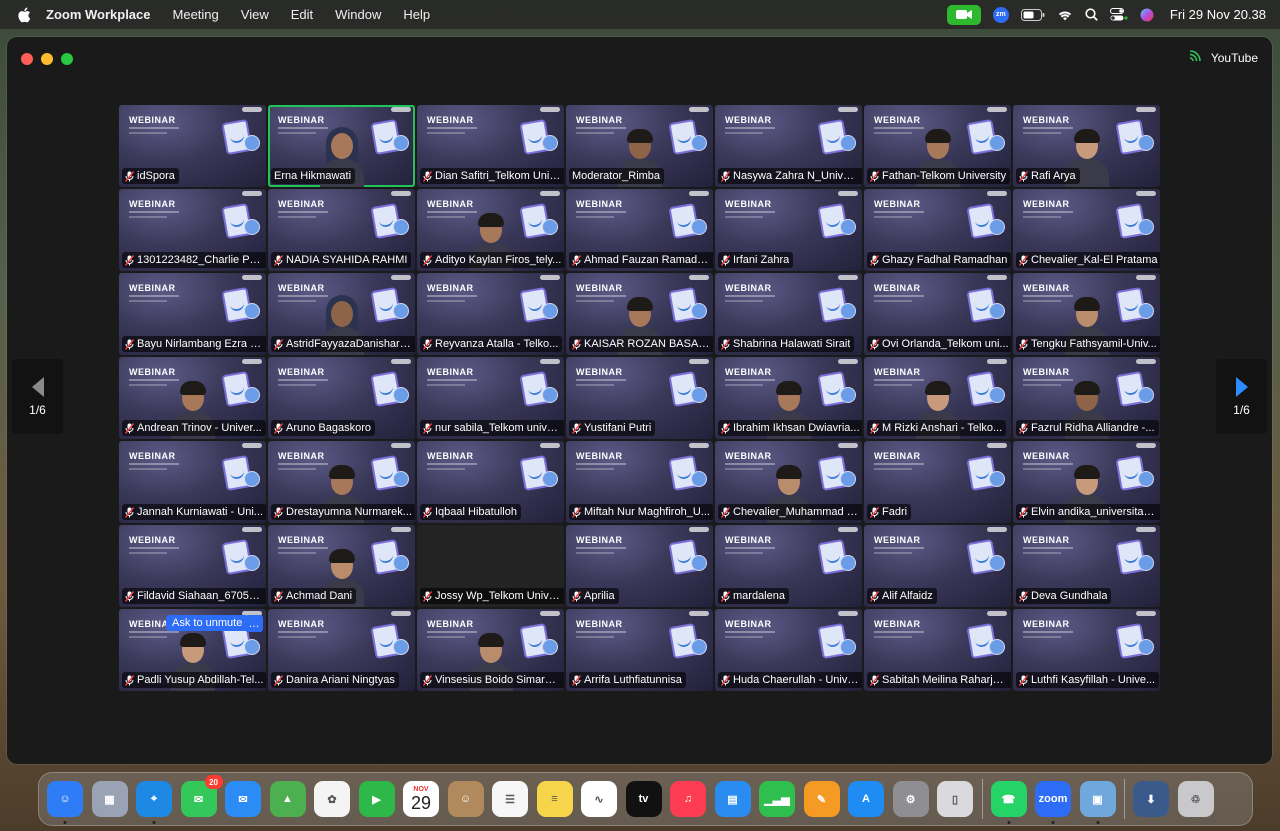 The height and width of the screenshot is (831, 1280). Describe the element at coordinates (937, 482) in the screenshot. I see `participant-tile: WEBINAR Fadri` at that location.